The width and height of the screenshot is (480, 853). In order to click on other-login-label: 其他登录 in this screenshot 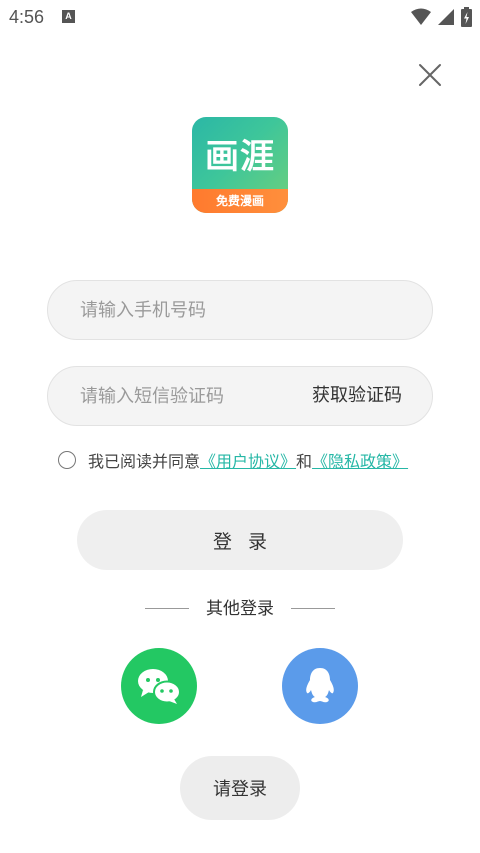, I will do `click(240, 609)`.